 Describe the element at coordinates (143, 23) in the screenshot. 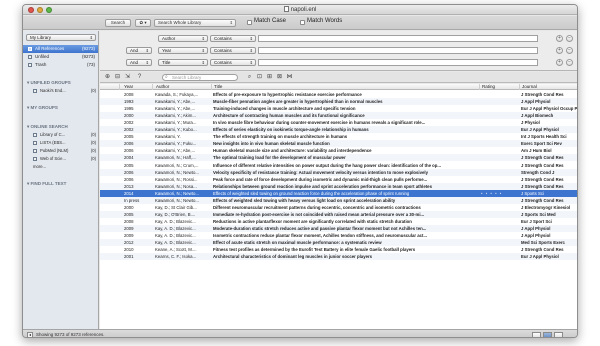

I see `search-options-button: ✿ ▾` at that location.